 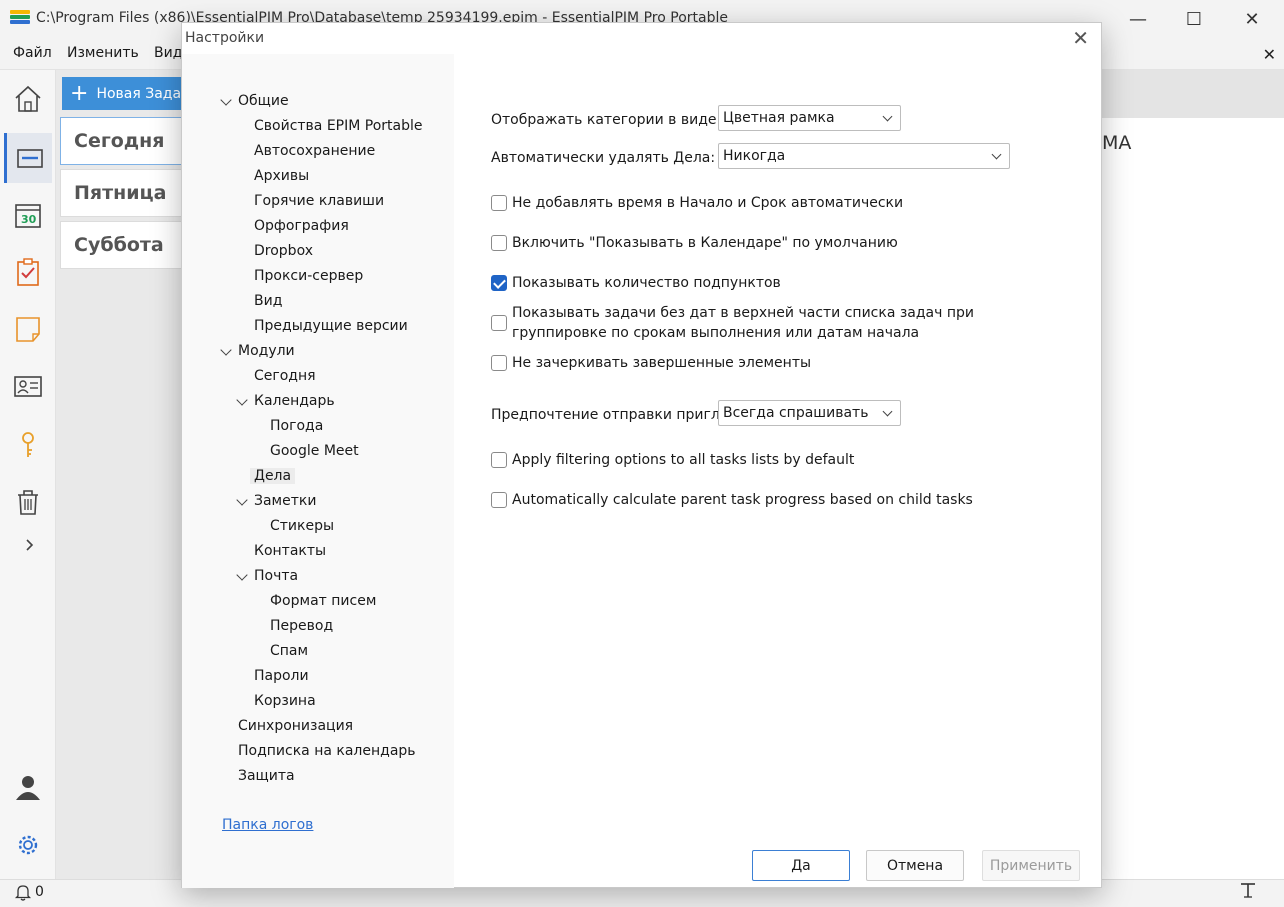 What do you see at coordinates (266, 351) in the screenshot?
I see `tree-item-modules: Модули` at bounding box center [266, 351].